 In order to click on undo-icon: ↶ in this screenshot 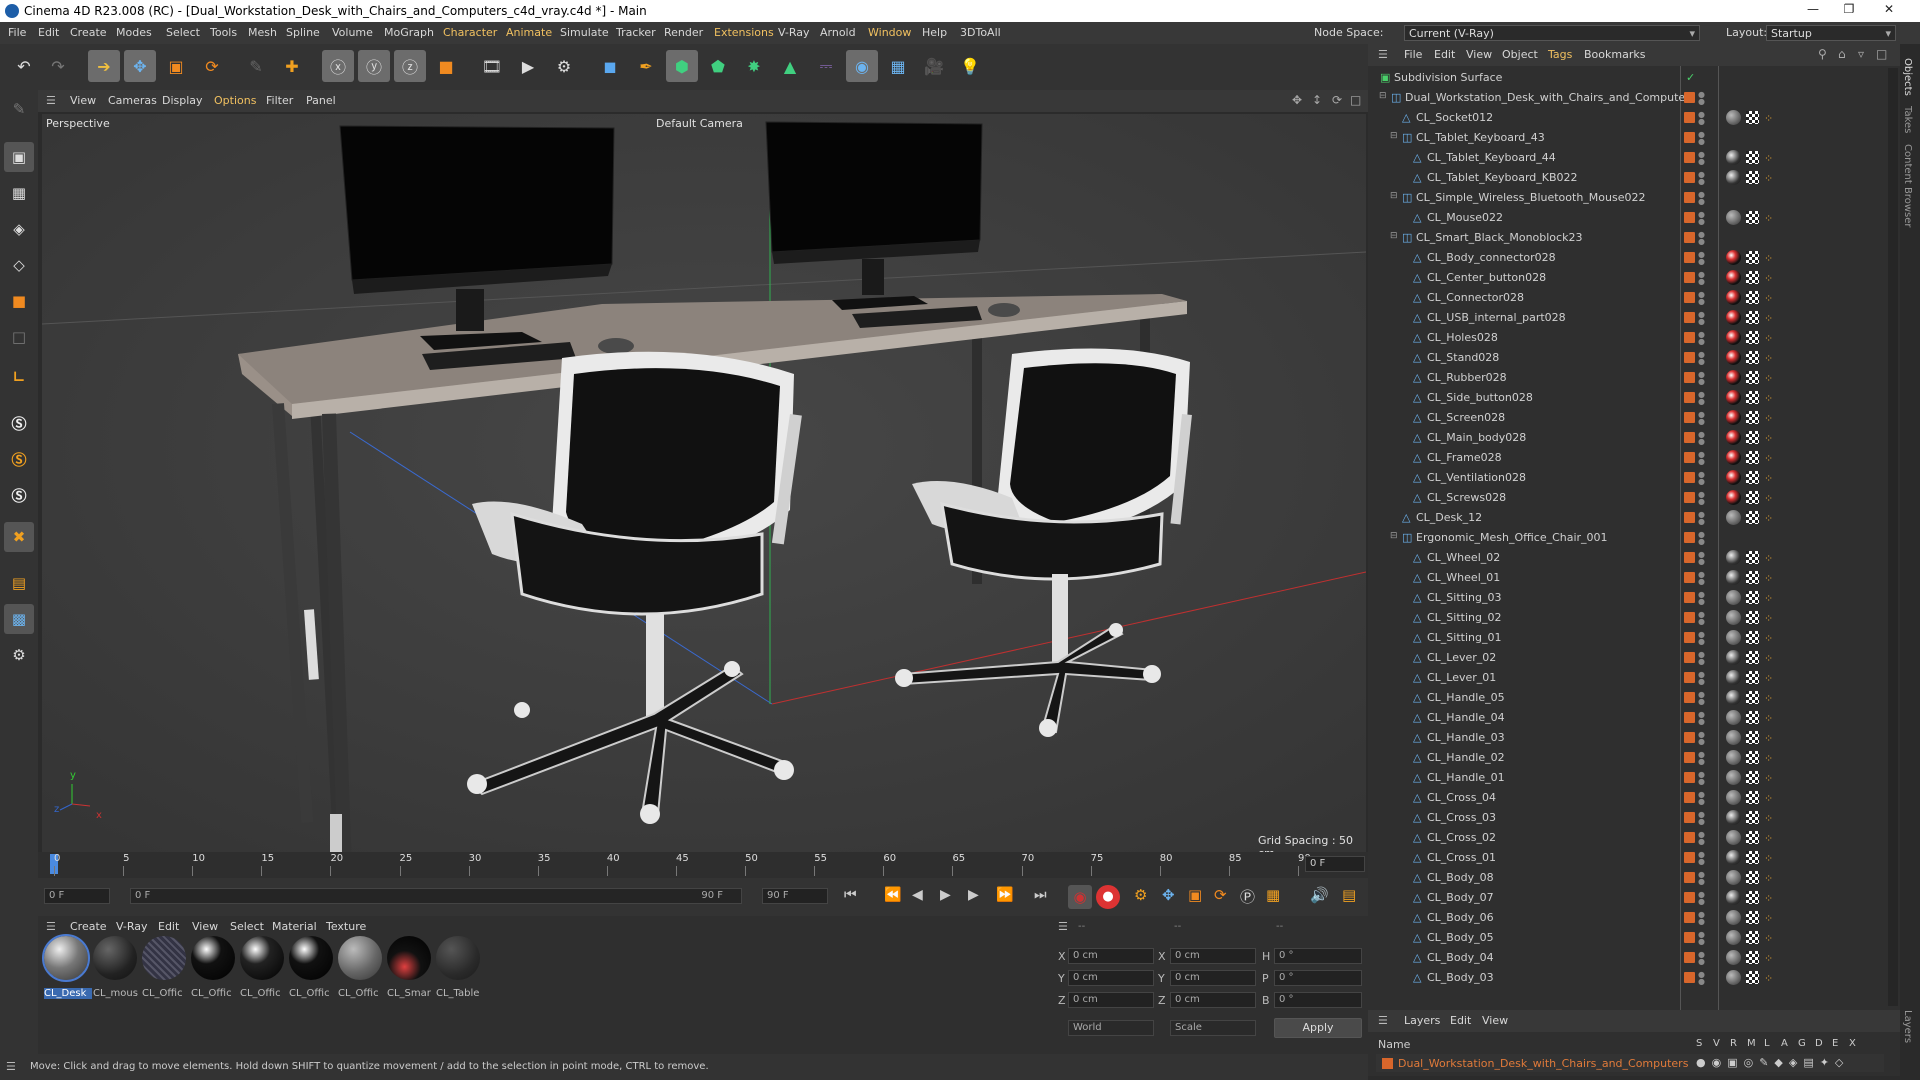, I will do `click(24, 66)`.